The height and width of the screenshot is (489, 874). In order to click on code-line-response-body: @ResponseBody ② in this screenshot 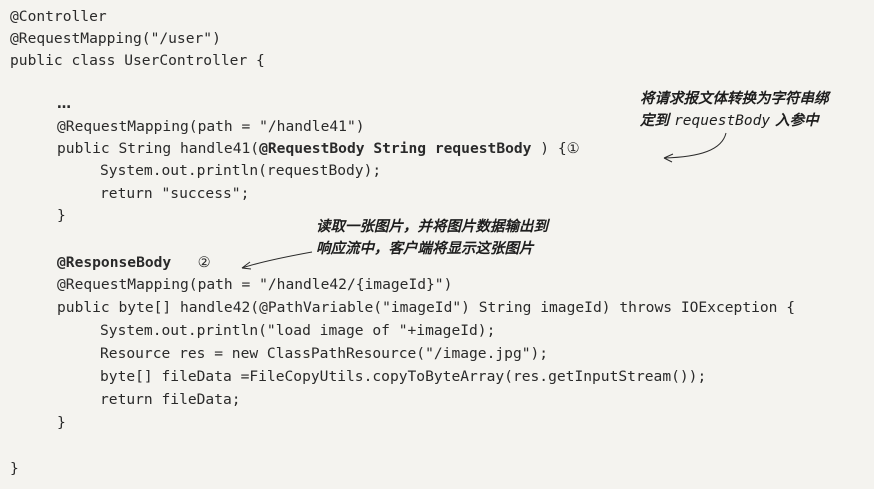, I will do `click(134, 263)`.